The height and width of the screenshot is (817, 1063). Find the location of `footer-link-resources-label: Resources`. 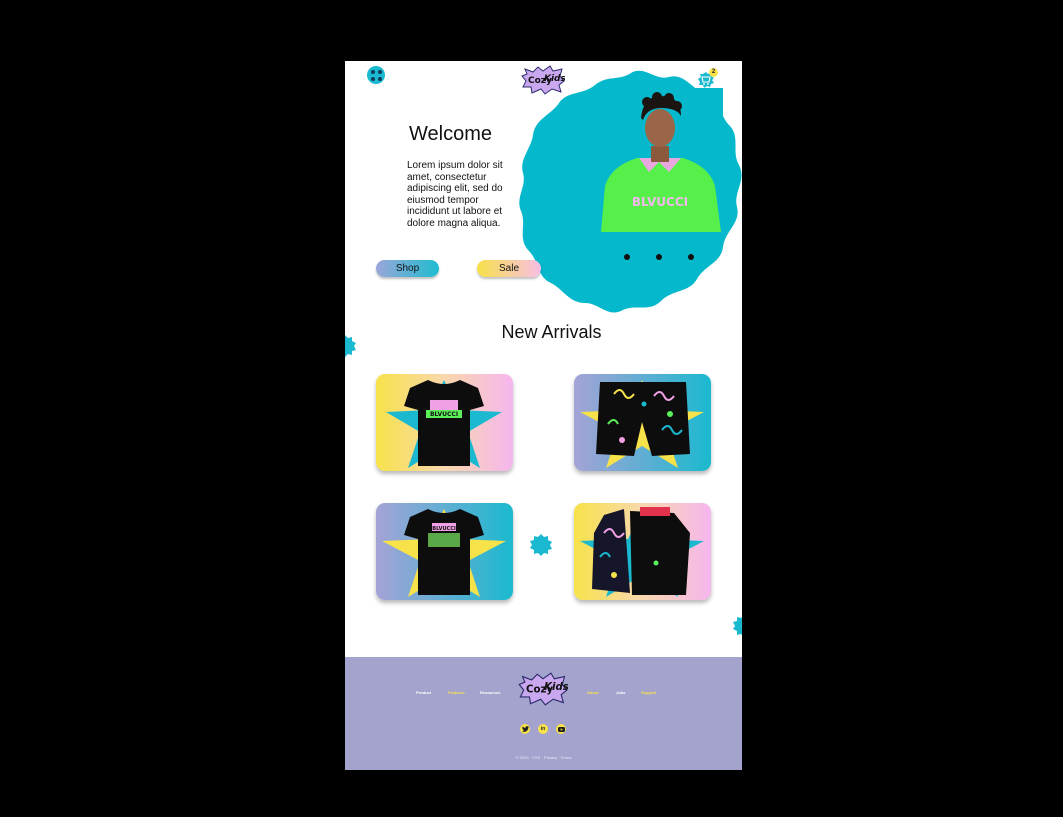

footer-link-resources-label: Resources is located at coordinates (490, 692).